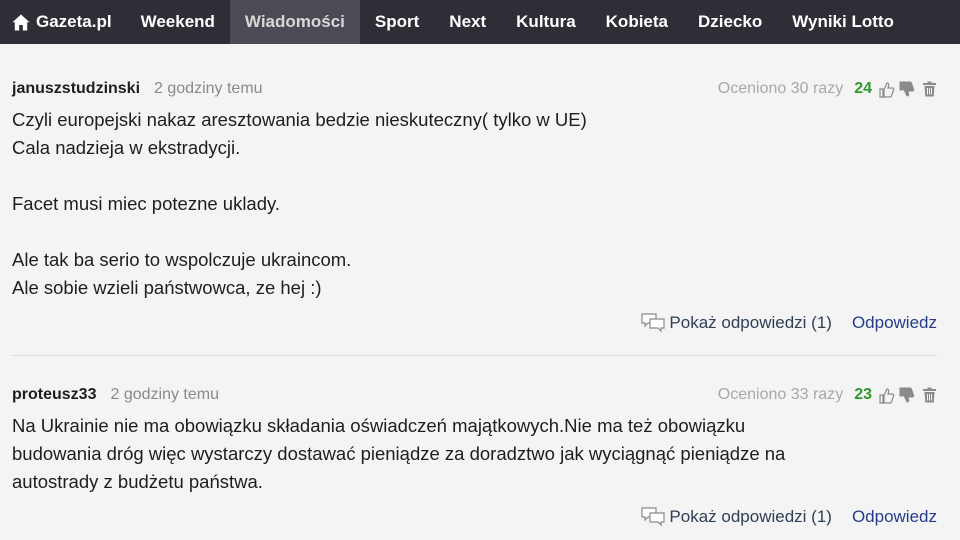  What do you see at coordinates (137, 481) in the screenshot?
I see `comment-line: autostrady z budżetu państwa.` at bounding box center [137, 481].